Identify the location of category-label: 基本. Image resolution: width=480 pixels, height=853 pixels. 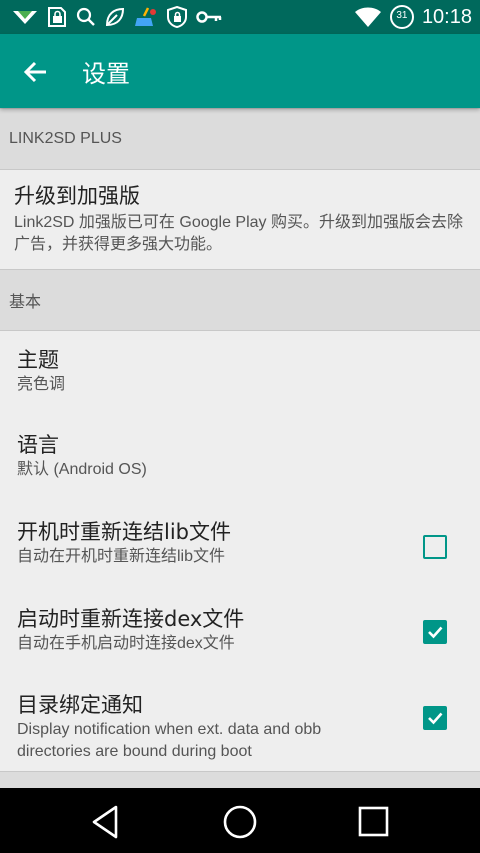
(25, 302).